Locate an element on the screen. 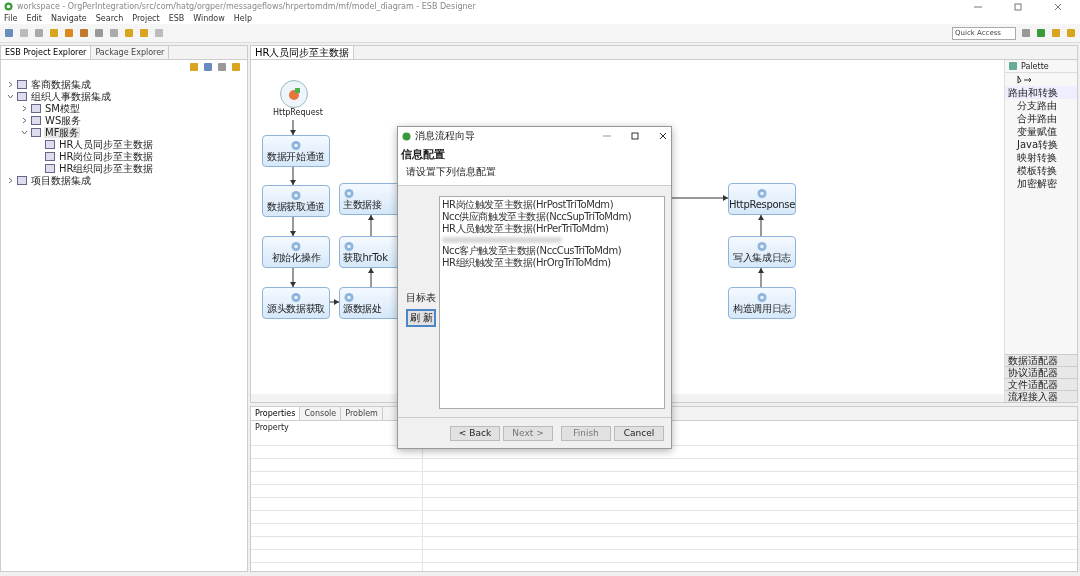 The height and width of the screenshot is (576, 1080). folder-icon is located at coordinates (22, 180).